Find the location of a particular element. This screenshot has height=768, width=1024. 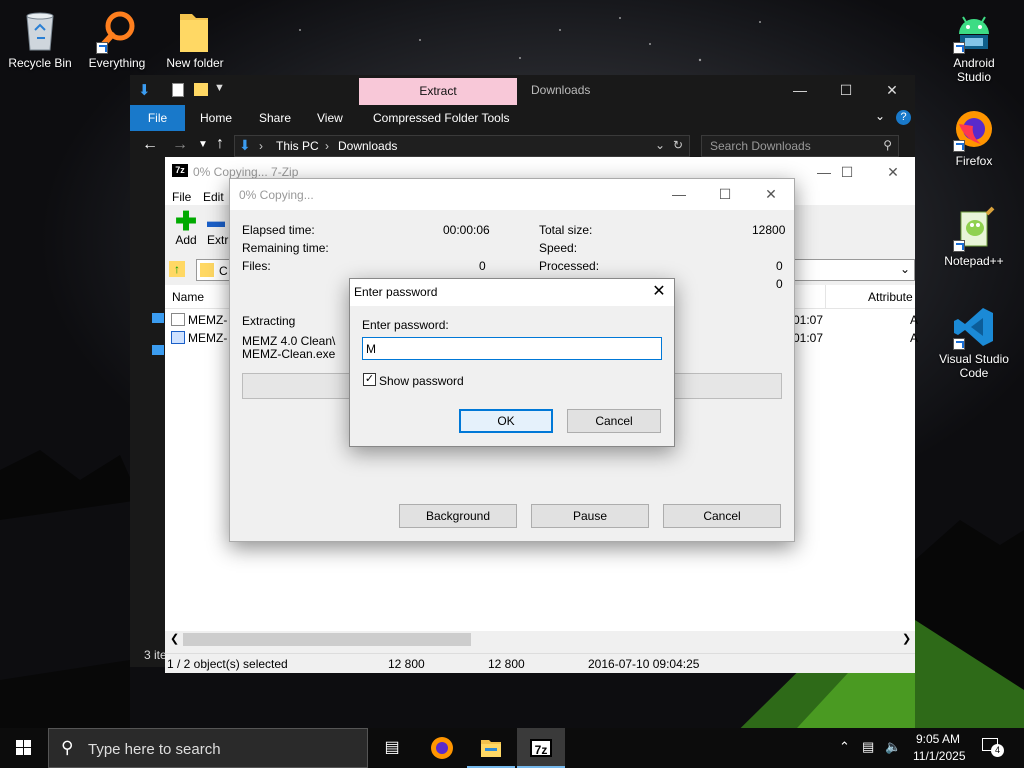

scroll-left-icon: ❮ is located at coordinates (174, 638).